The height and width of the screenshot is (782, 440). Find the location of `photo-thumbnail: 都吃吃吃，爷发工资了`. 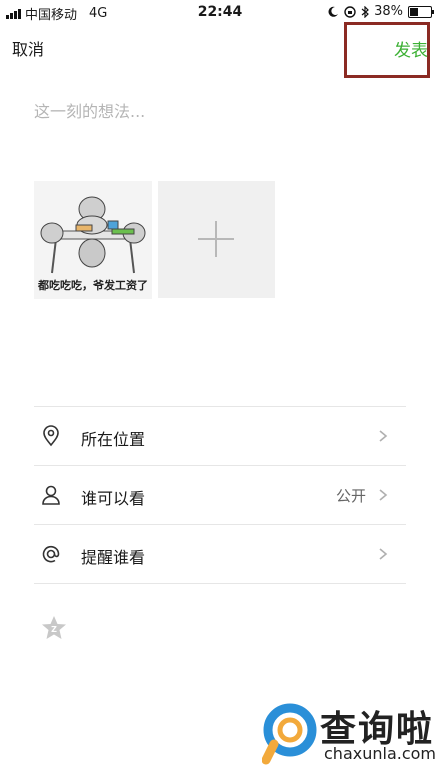

photo-thumbnail: 都吃吃吃，爷发工资了 is located at coordinates (93, 240).